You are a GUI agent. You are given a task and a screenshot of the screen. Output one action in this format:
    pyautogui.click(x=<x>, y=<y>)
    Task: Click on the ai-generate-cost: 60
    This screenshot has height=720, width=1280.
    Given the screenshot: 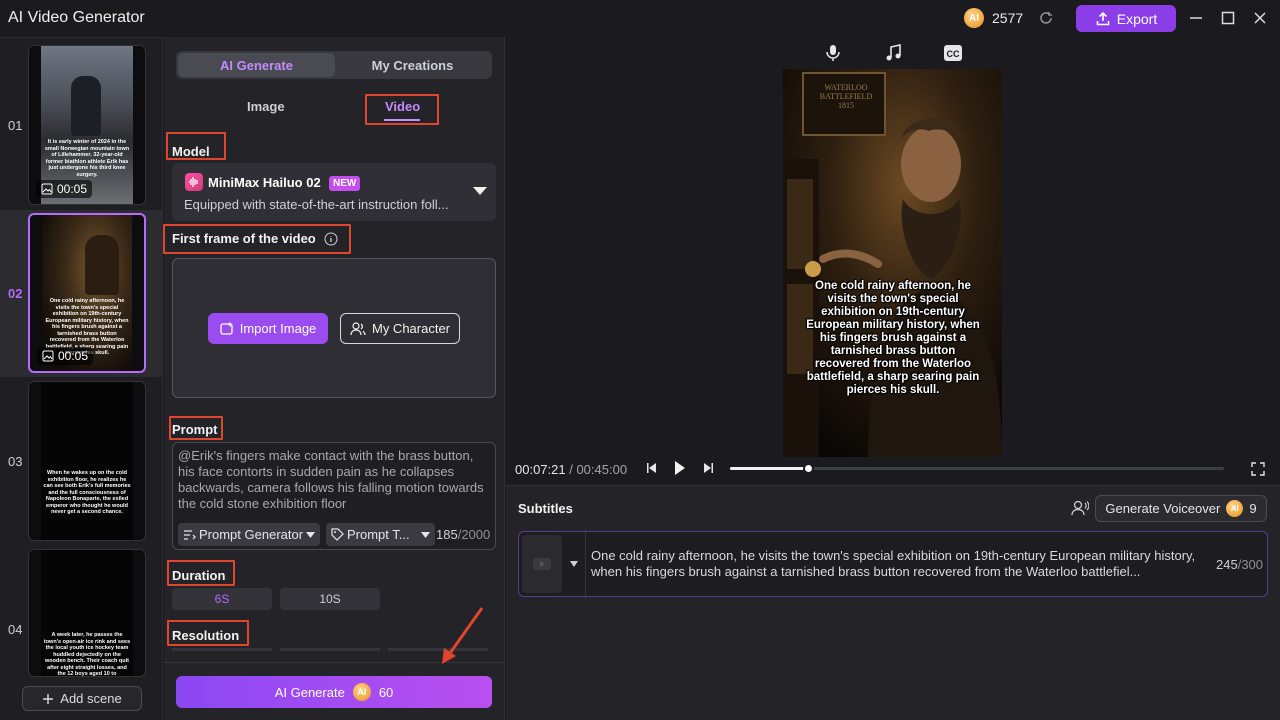 What is the action you would take?
    pyautogui.click(x=386, y=692)
    